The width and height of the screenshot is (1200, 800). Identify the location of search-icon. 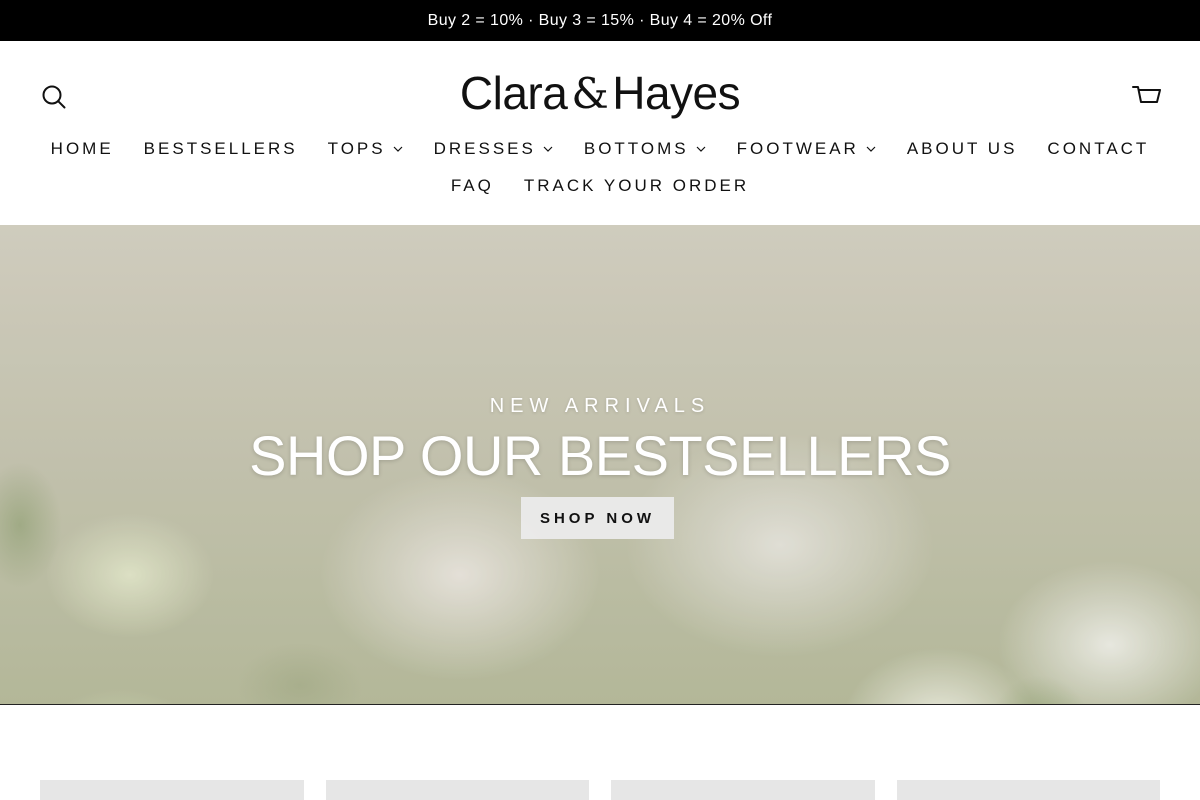
(54, 97).